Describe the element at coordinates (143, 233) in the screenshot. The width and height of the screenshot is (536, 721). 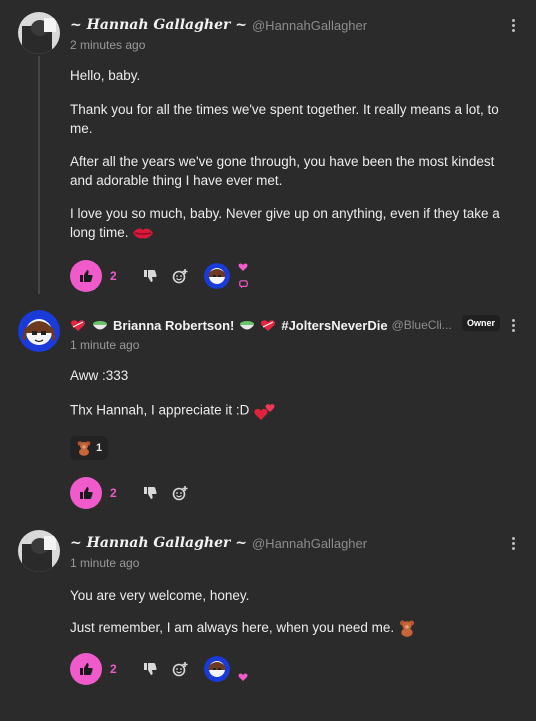
I see `kiss-lips-icon` at that location.